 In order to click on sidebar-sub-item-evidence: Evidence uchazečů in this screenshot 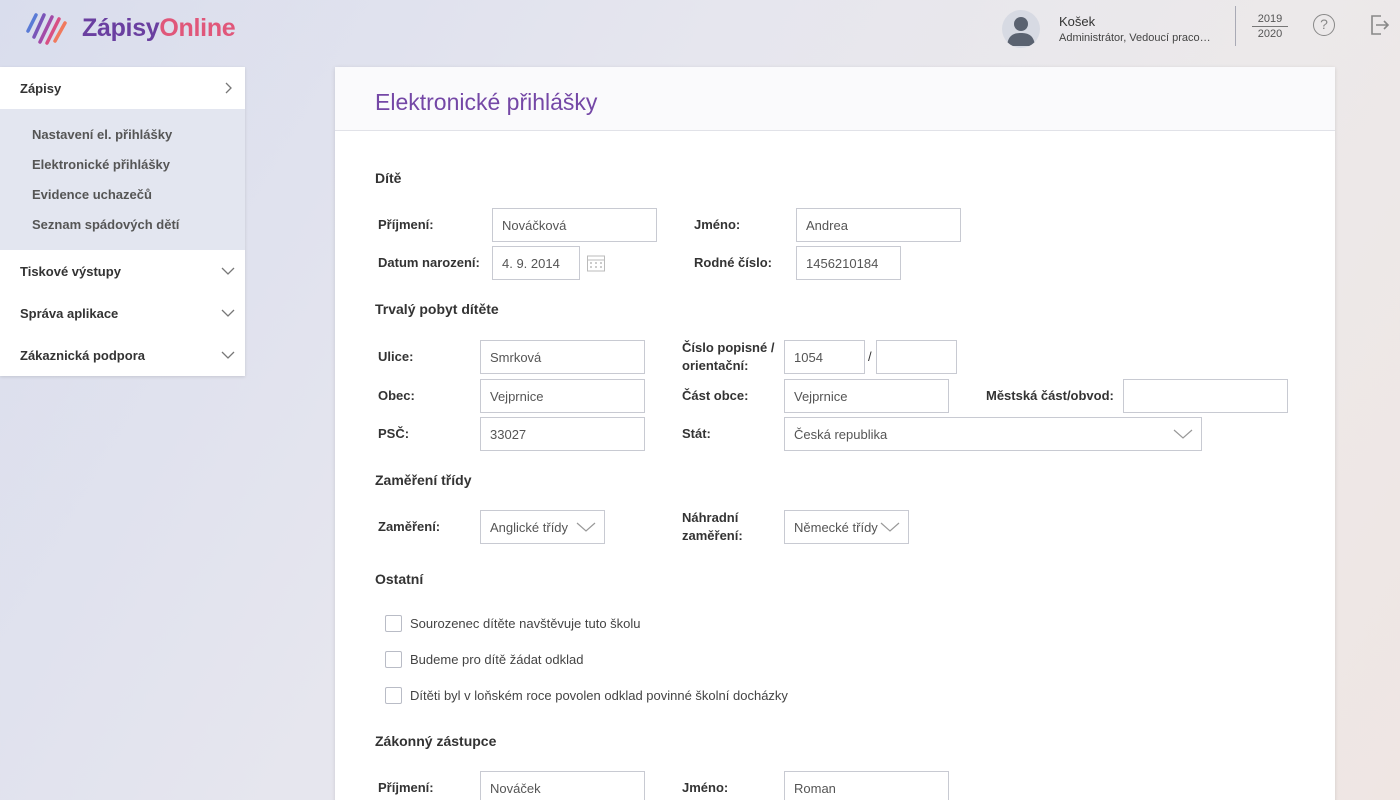, I will do `click(122, 195)`.